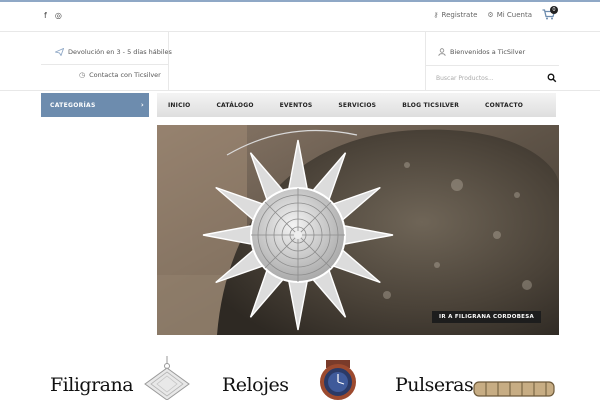 Image resolution: width=600 pixels, height=400 pixels. Describe the element at coordinates (514, 15) in the screenshot. I see `account-label: Mi Cuenta` at that location.